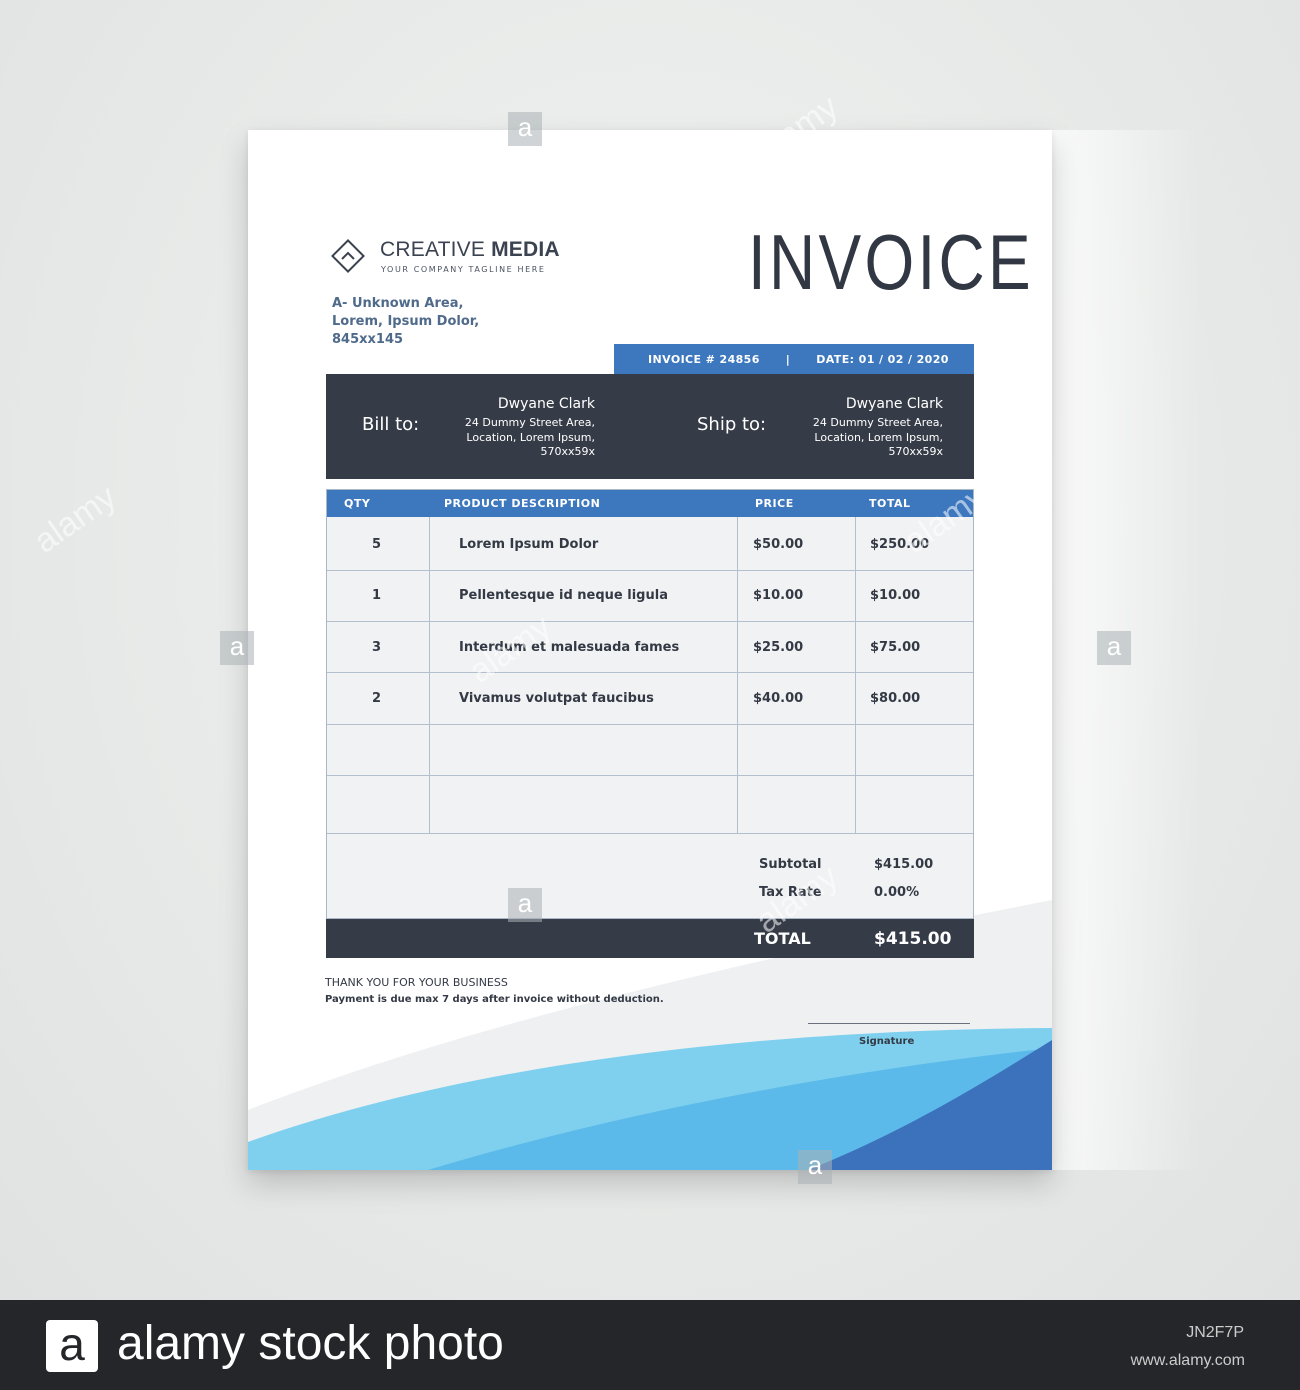 The width and height of the screenshot is (1300, 1390). What do you see at coordinates (463, 269) in the screenshot?
I see `company-tagline: YOUR COMPANY TAGLINE HERE` at bounding box center [463, 269].